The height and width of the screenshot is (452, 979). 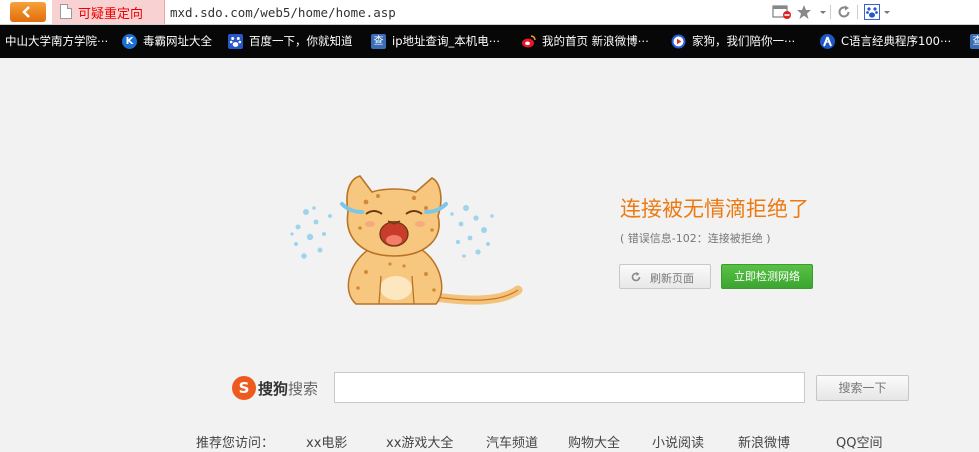 I want to click on redirect-warning-tab: 可疑重定向, so click(x=108, y=12).